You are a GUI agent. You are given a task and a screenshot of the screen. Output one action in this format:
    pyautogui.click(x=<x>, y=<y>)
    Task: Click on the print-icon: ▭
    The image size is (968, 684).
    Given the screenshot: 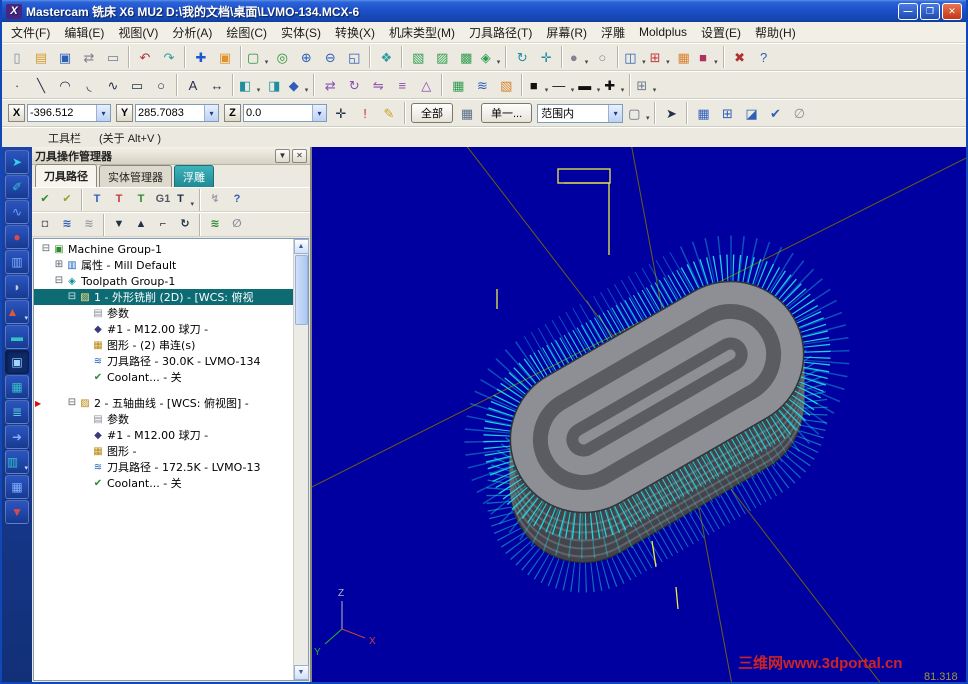 What is the action you would take?
    pyautogui.click(x=113, y=57)
    